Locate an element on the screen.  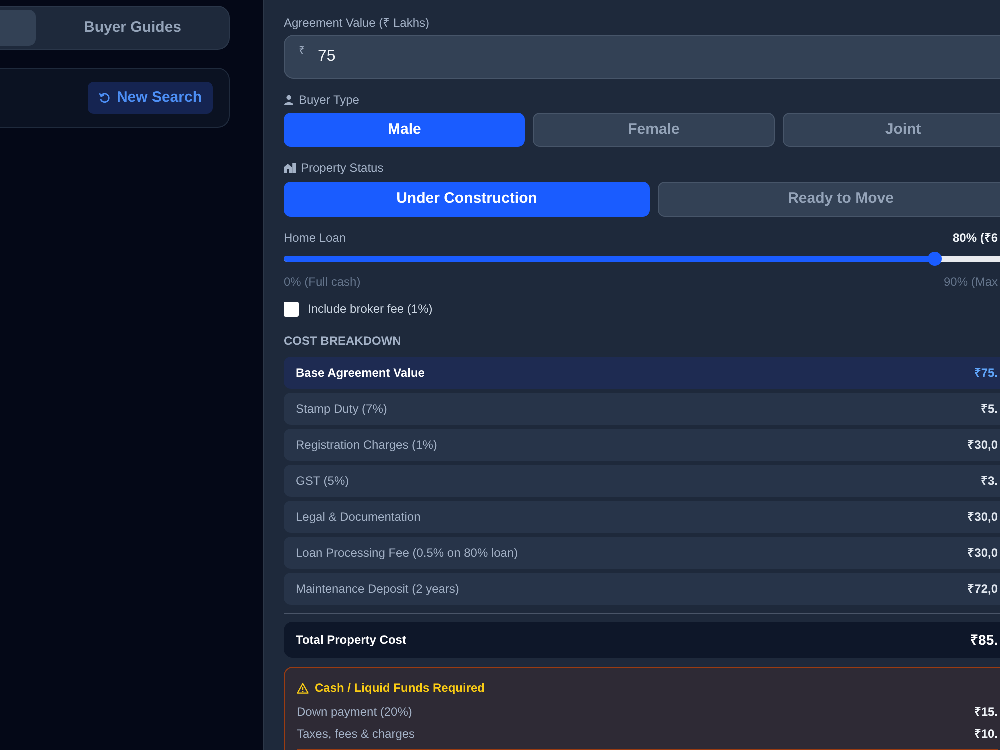
slider-thumb is located at coordinates (935, 259).